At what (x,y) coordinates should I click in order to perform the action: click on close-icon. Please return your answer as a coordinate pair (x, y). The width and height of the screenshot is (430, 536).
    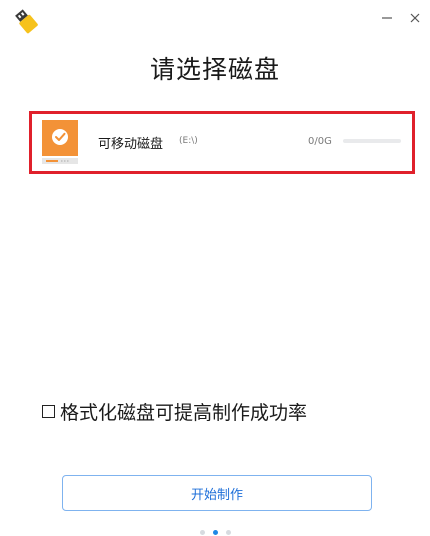
    Looking at the image, I should click on (415, 18).